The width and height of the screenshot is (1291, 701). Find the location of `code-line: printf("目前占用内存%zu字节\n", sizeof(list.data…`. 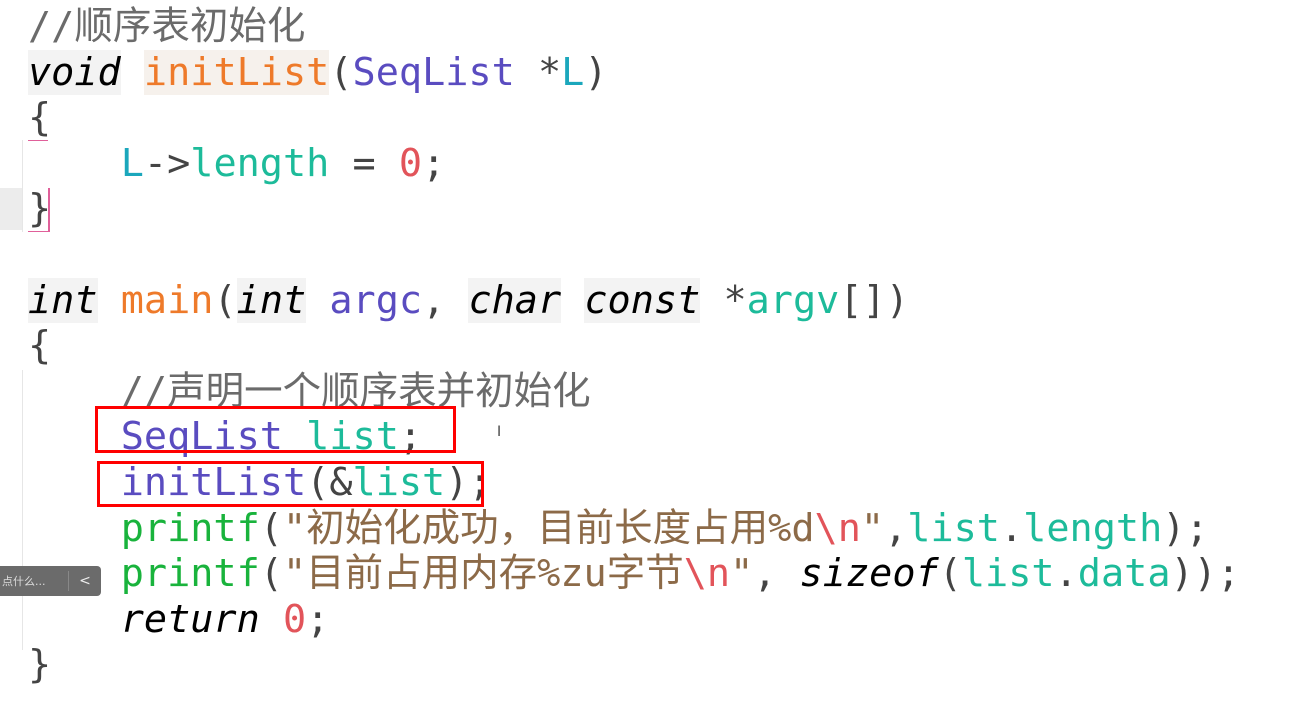

code-line: printf("目前占用内存%zu字节\n", sizeof(list.data… is located at coordinates (634, 574).